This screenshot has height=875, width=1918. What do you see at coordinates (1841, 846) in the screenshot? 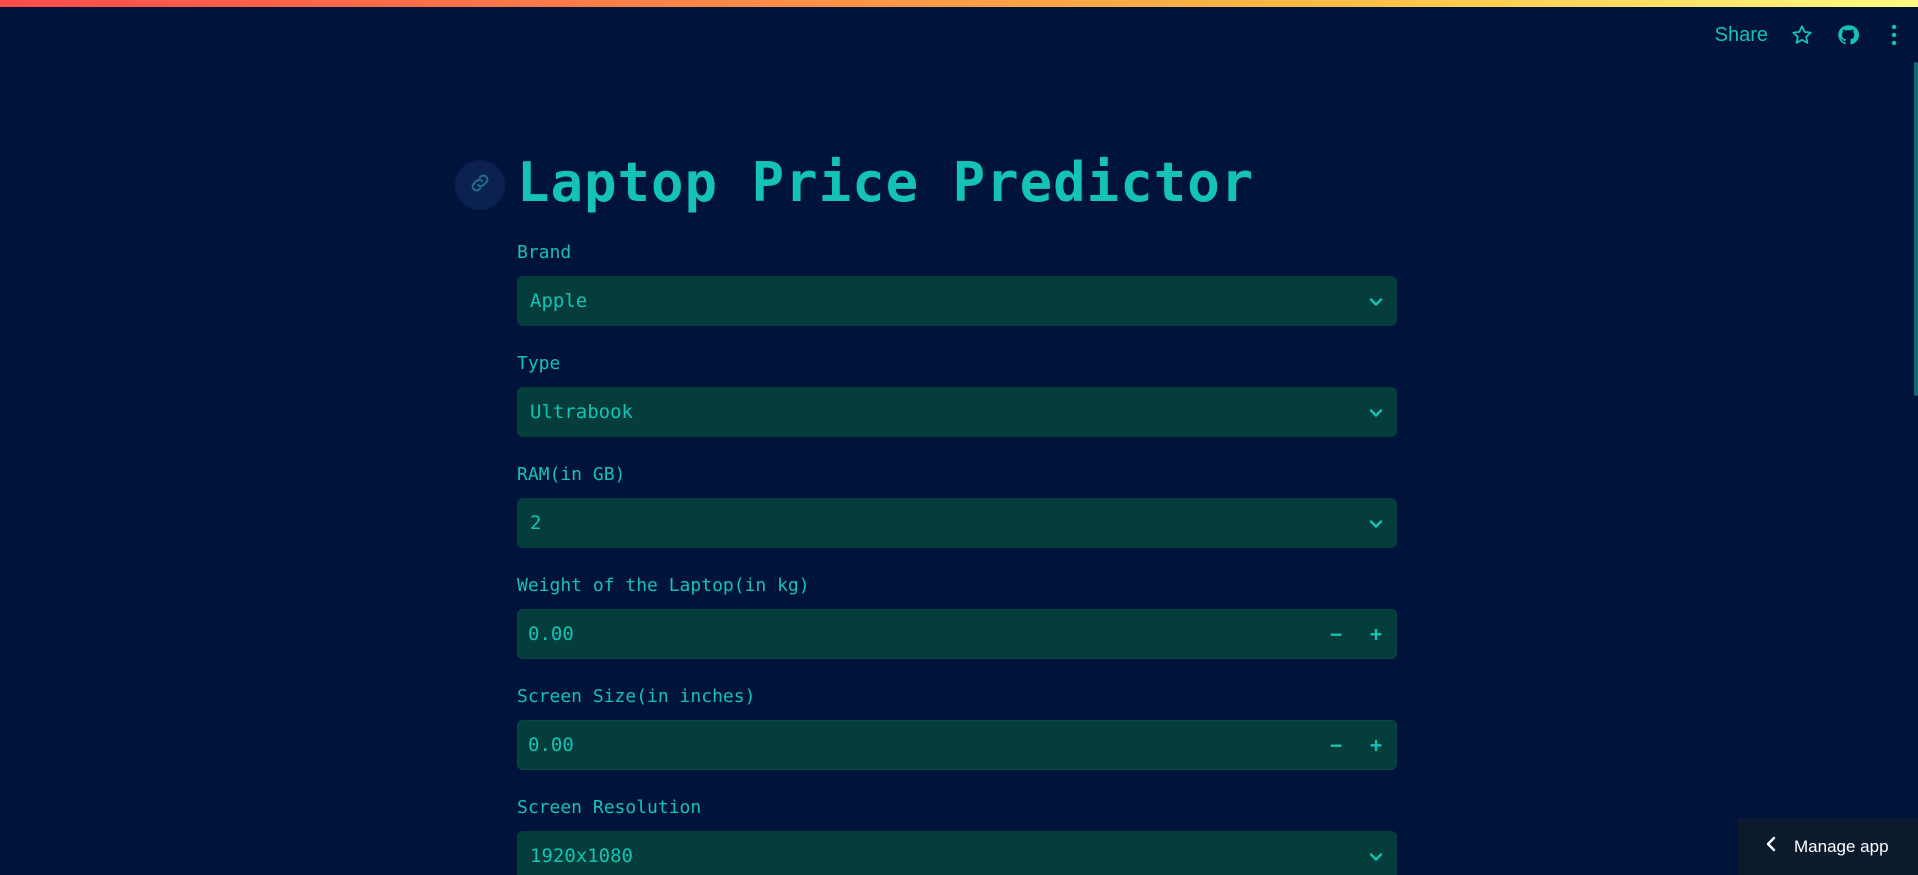
I see `manage-app-label: Manage app` at bounding box center [1841, 846].